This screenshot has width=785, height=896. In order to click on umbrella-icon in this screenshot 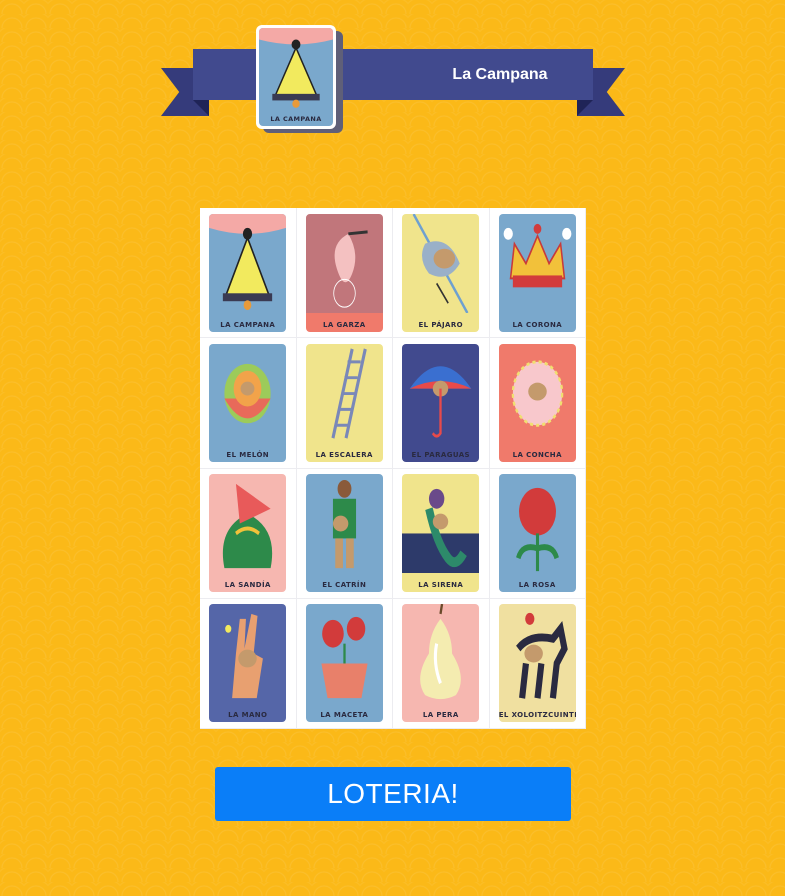, I will do `click(440, 402)`.